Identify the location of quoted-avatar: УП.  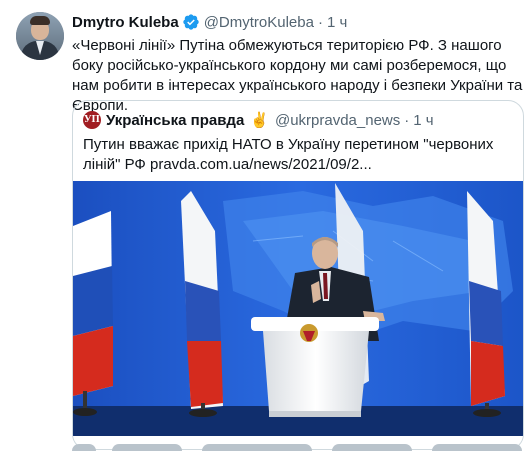
(92, 120).